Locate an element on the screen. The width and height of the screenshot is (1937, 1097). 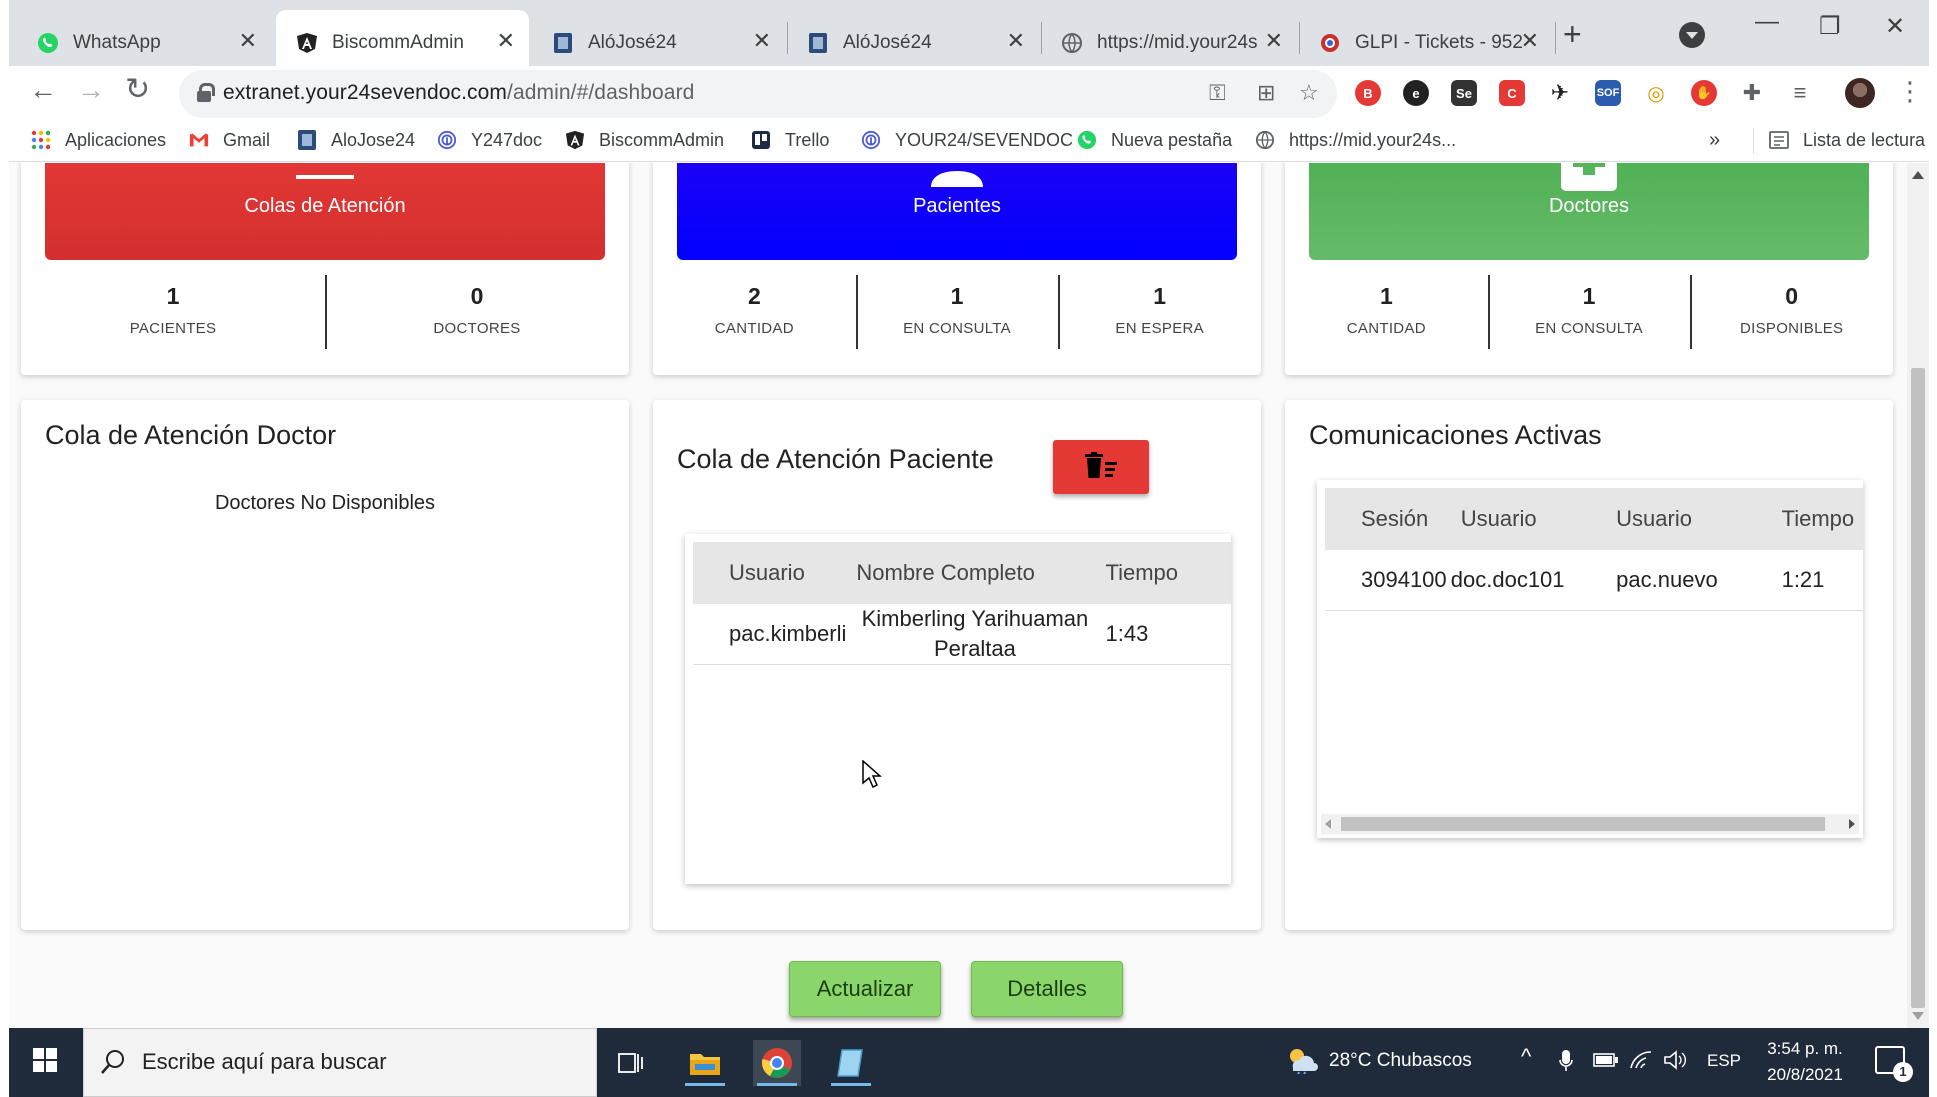
tab-alojose24-2: AlóJosé24 ✕ is located at coordinates (914, 40).